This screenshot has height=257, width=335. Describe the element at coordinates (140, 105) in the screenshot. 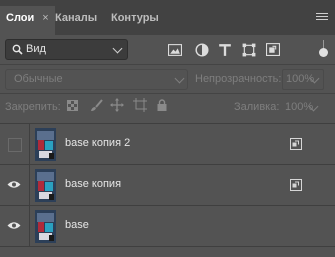

I see `lock-artboard-icon` at that location.